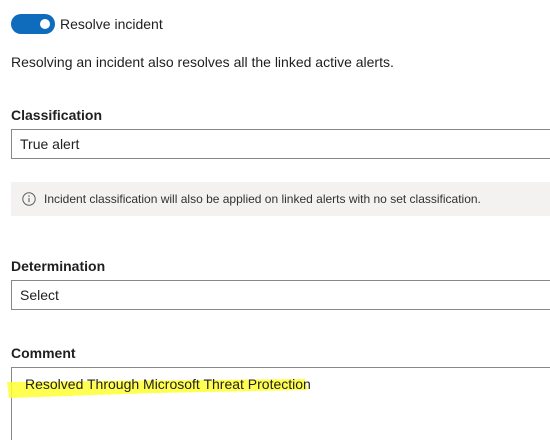  Describe the element at coordinates (29, 199) in the screenshot. I see `info-icon` at that location.